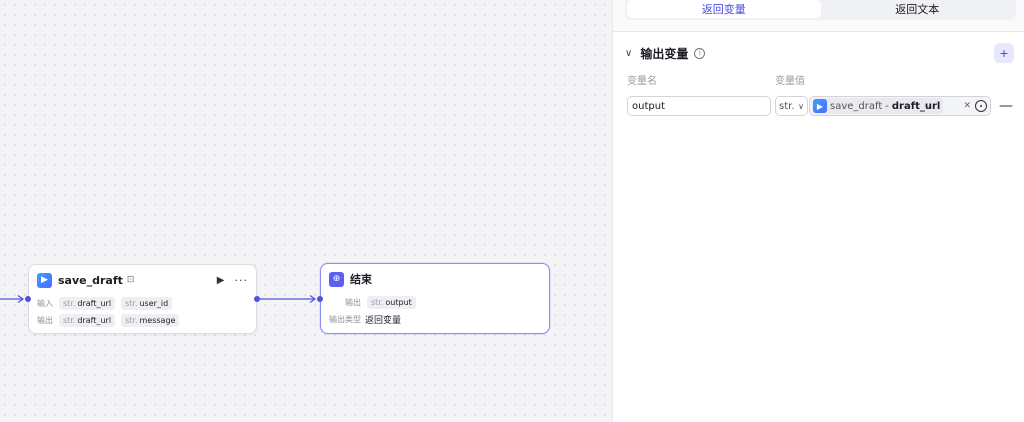 This screenshot has height=422, width=1024. What do you see at coordinates (981, 106) in the screenshot?
I see `target-icon` at bounding box center [981, 106].